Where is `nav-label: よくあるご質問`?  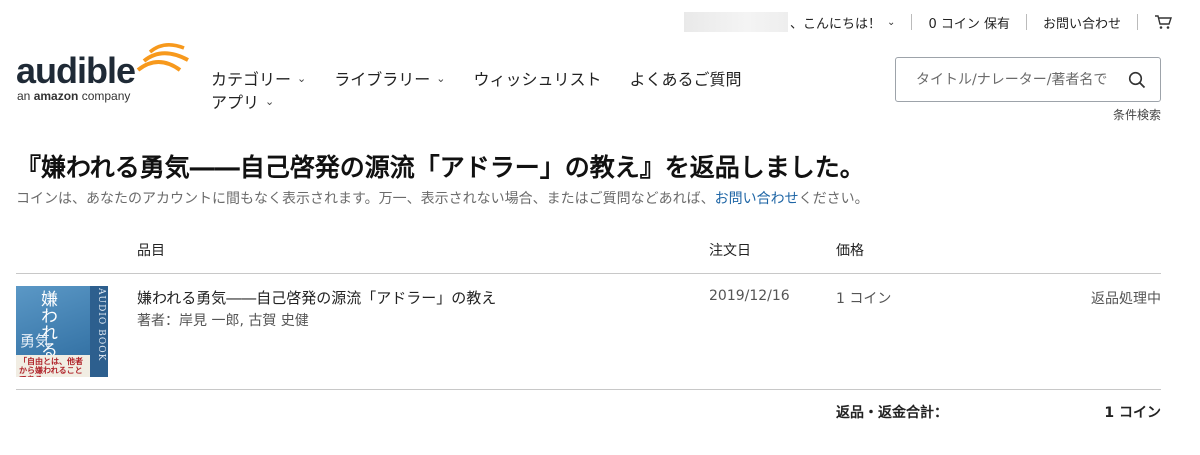 nav-label: よくあるご質問 is located at coordinates (685, 79).